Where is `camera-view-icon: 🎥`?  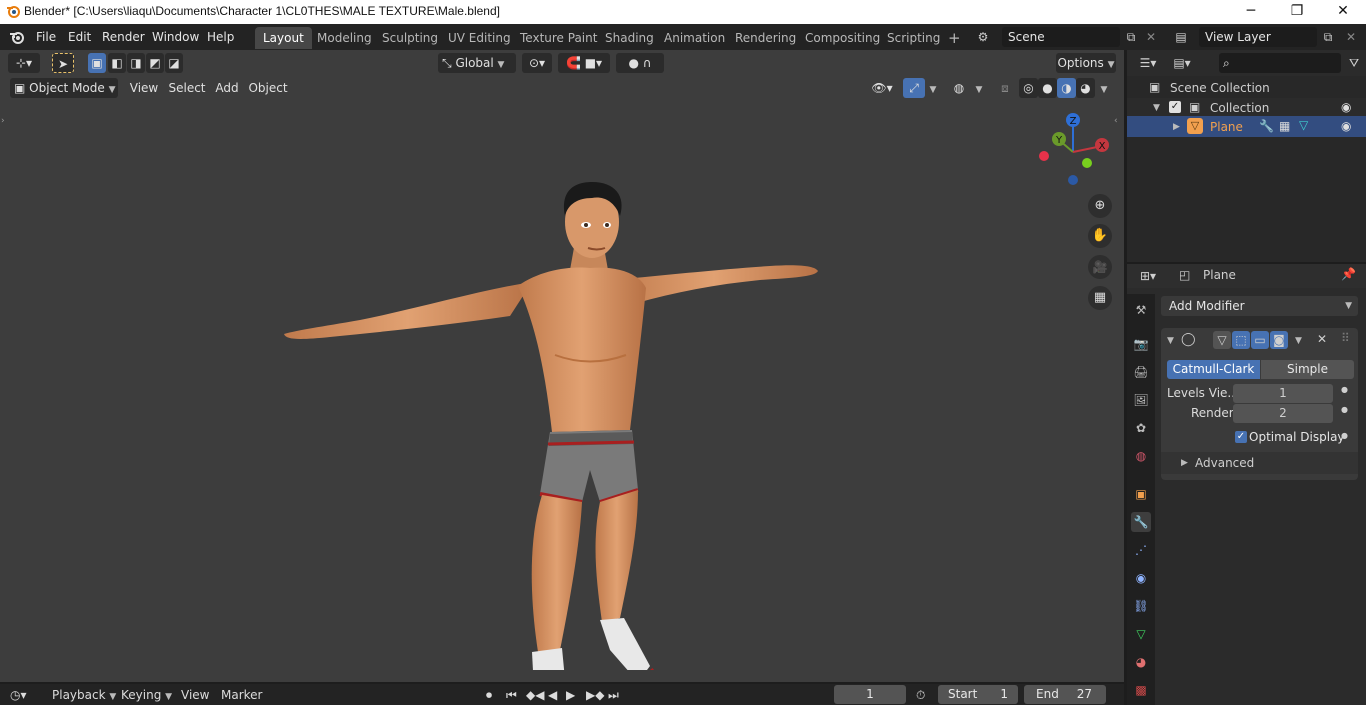
camera-view-icon: 🎥 is located at coordinates (1100, 267).